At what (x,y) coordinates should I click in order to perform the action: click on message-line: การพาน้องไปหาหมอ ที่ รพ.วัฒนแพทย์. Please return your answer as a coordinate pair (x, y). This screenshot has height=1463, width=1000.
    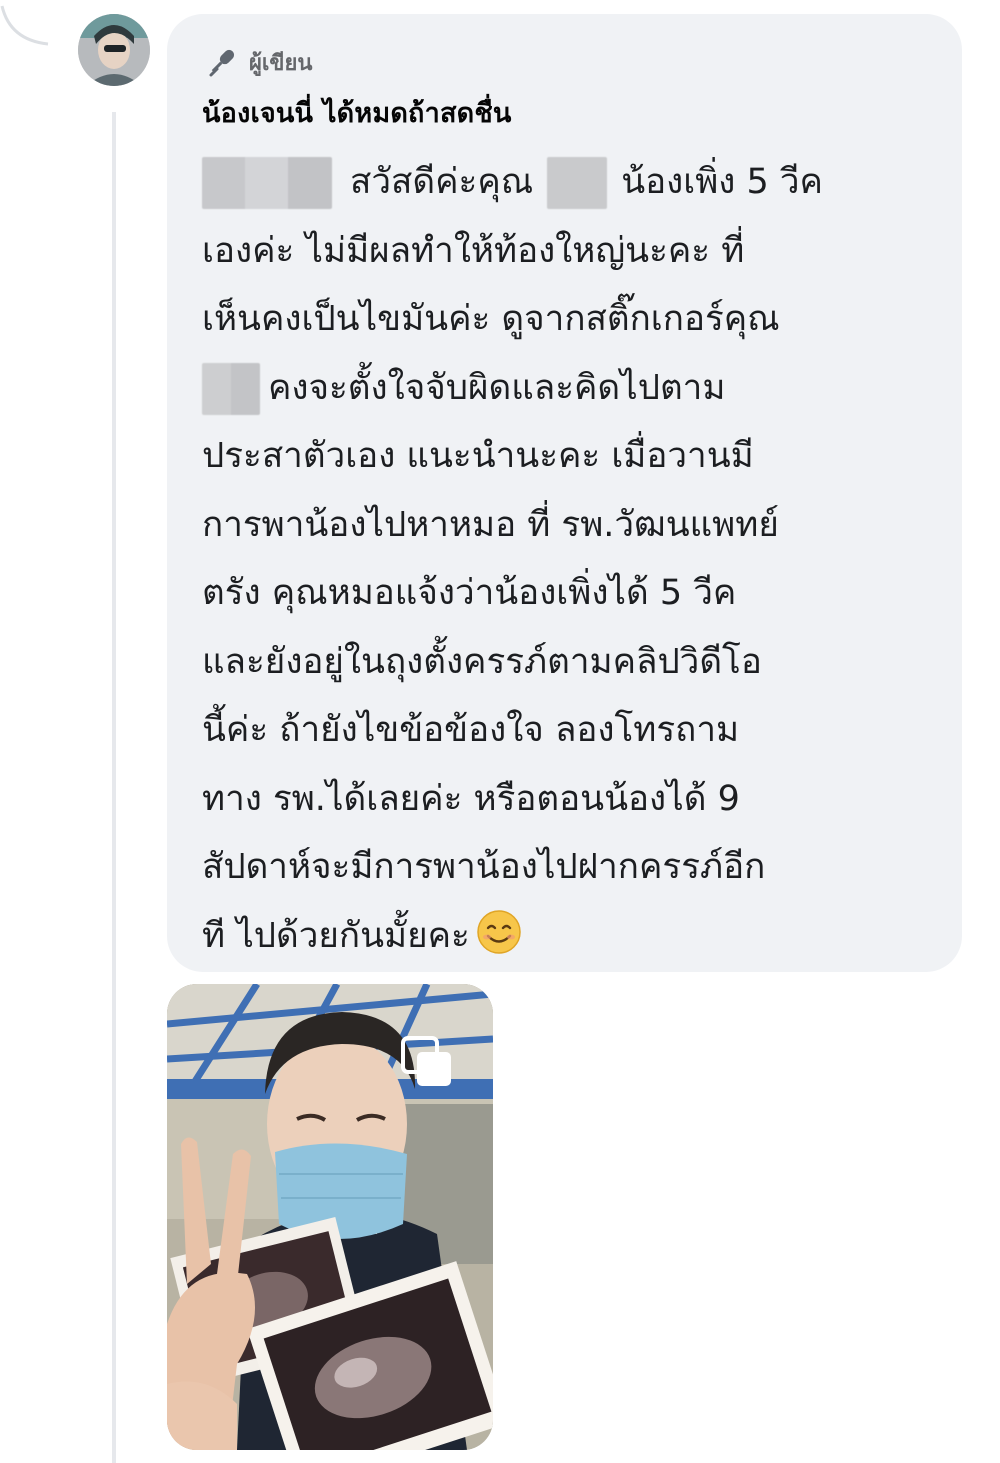
    Looking at the image, I should click on (490, 524).